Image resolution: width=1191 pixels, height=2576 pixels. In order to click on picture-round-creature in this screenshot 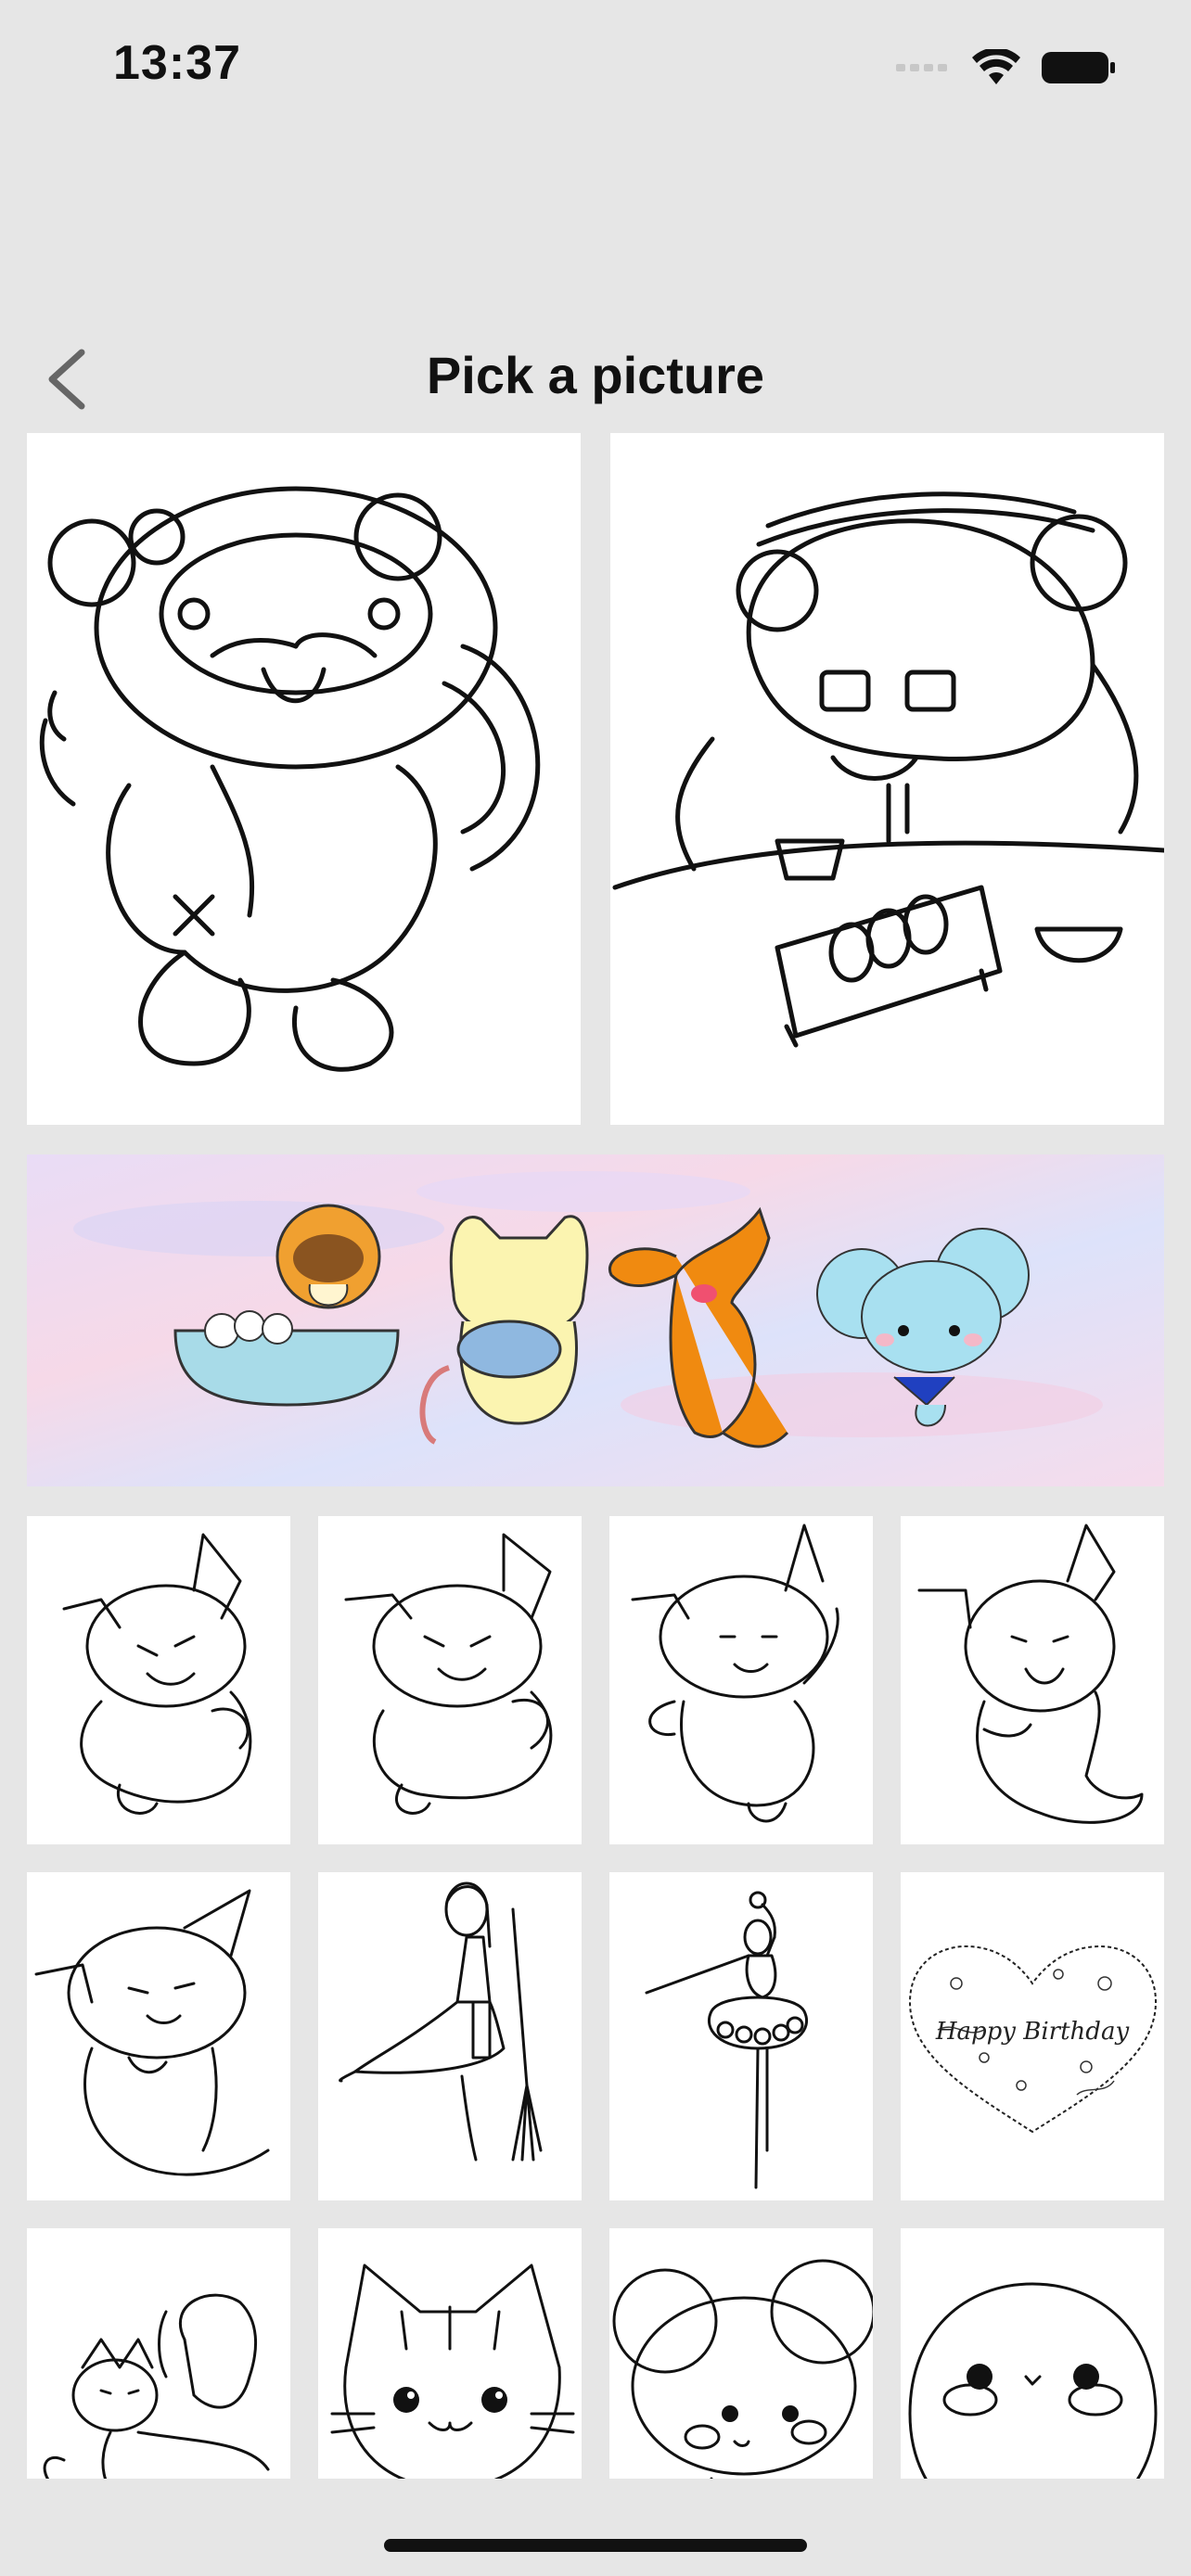, I will do `click(1032, 2353)`.